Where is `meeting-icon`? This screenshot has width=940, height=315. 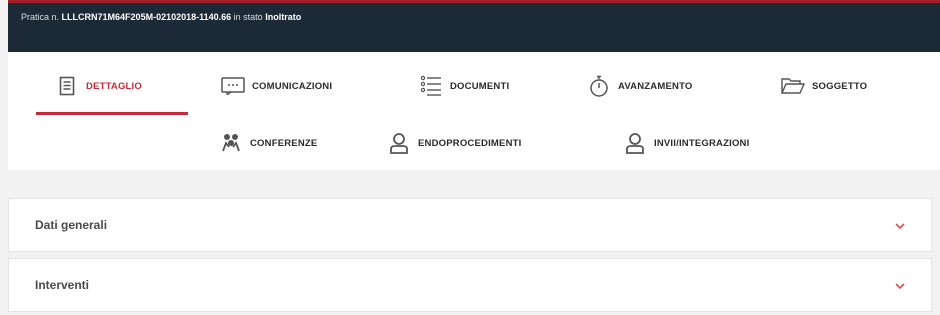
meeting-icon is located at coordinates (231, 143).